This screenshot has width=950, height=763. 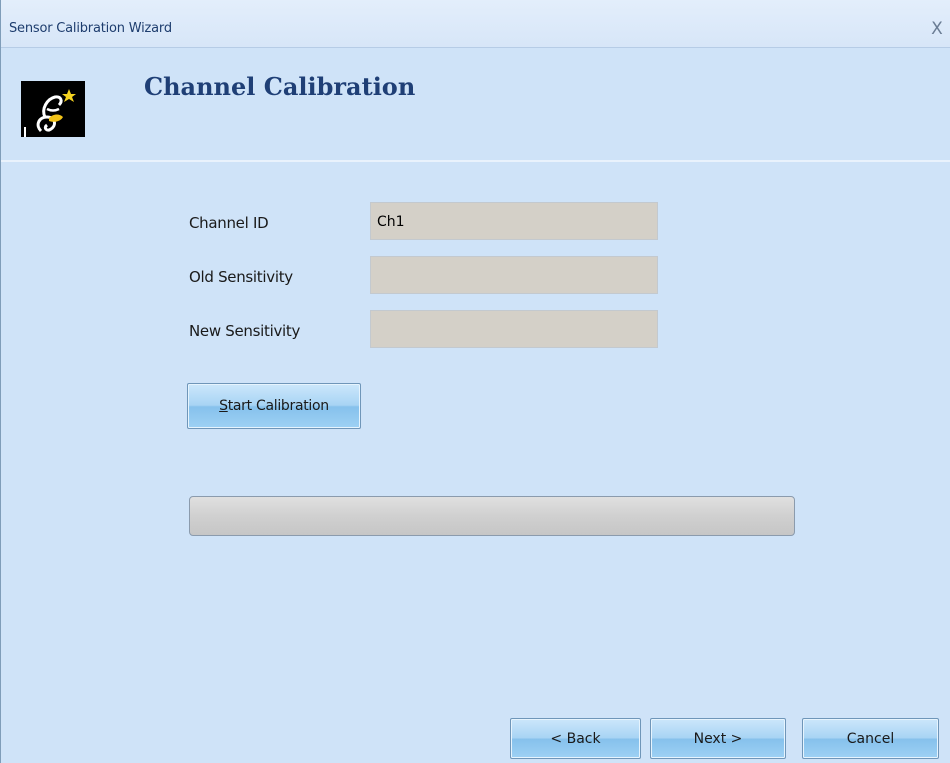 I want to click on window-title: Sensor Calibration Wizard, so click(x=90, y=28).